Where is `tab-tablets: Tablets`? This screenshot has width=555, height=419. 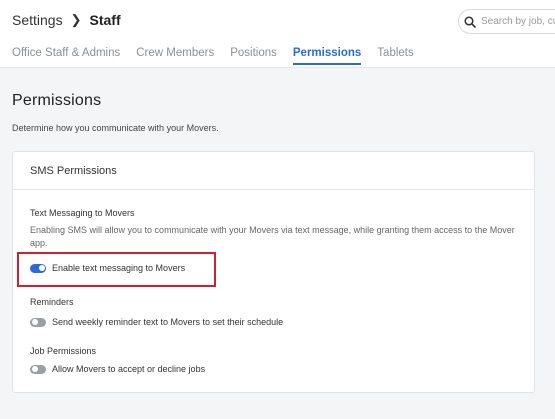
tab-tablets: Tablets is located at coordinates (395, 56).